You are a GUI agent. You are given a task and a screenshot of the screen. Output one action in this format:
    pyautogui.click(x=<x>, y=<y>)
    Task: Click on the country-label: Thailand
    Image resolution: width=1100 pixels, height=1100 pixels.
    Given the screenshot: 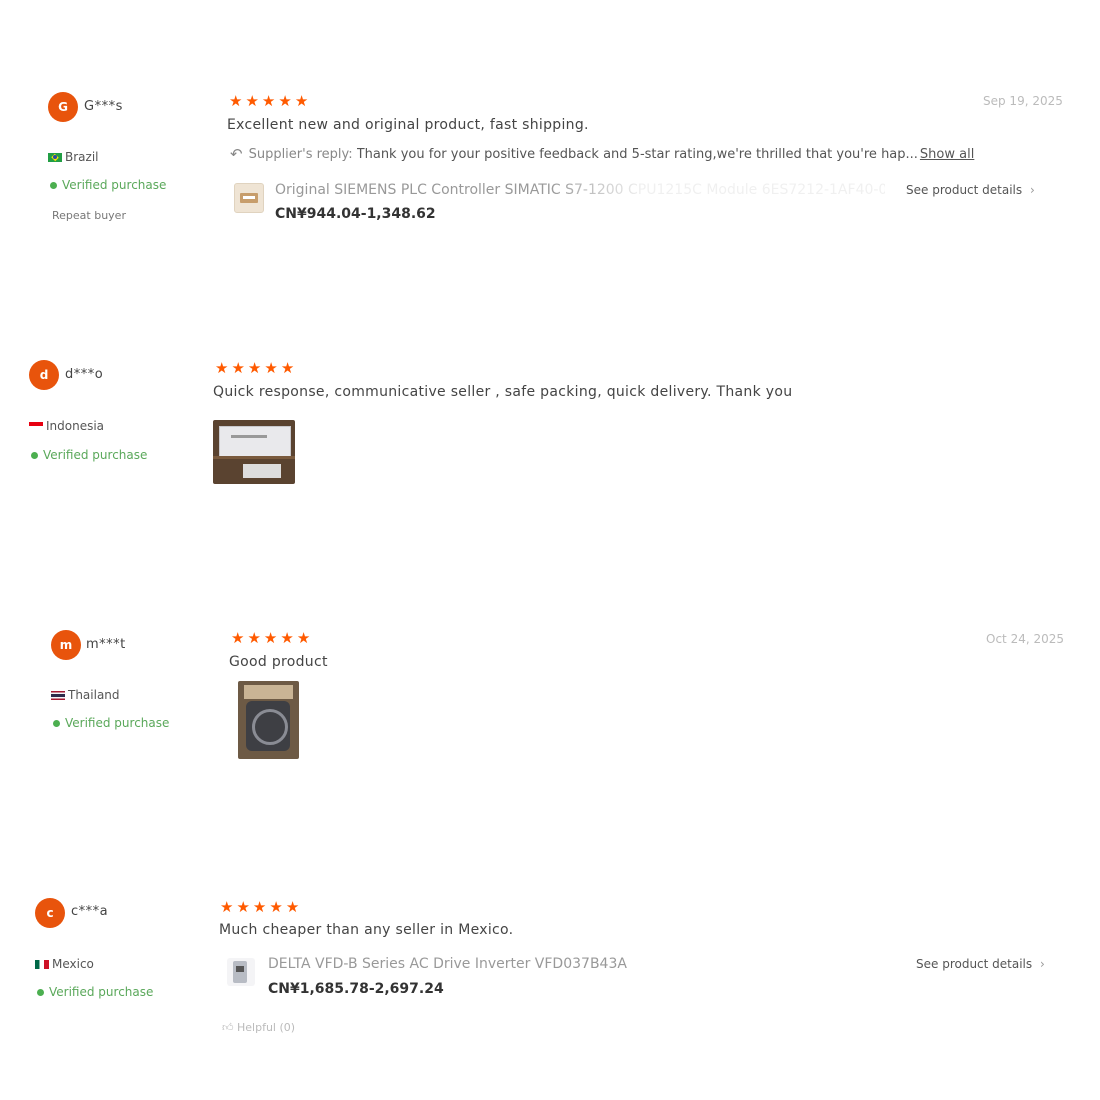 What is the action you would take?
    pyautogui.click(x=94, y=695)
    